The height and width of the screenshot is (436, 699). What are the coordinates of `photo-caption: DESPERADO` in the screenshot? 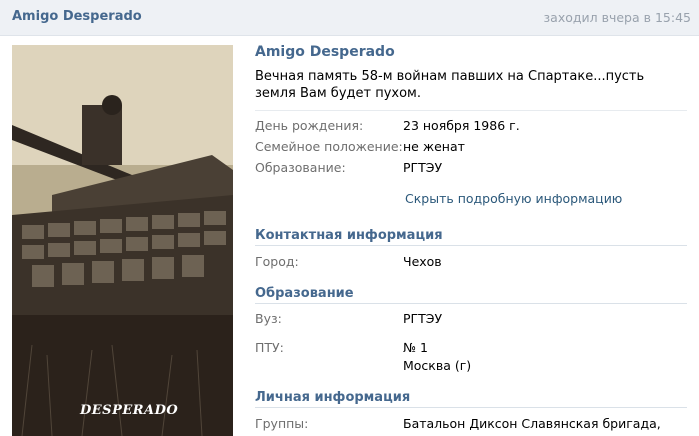 It's located at (129, 410).